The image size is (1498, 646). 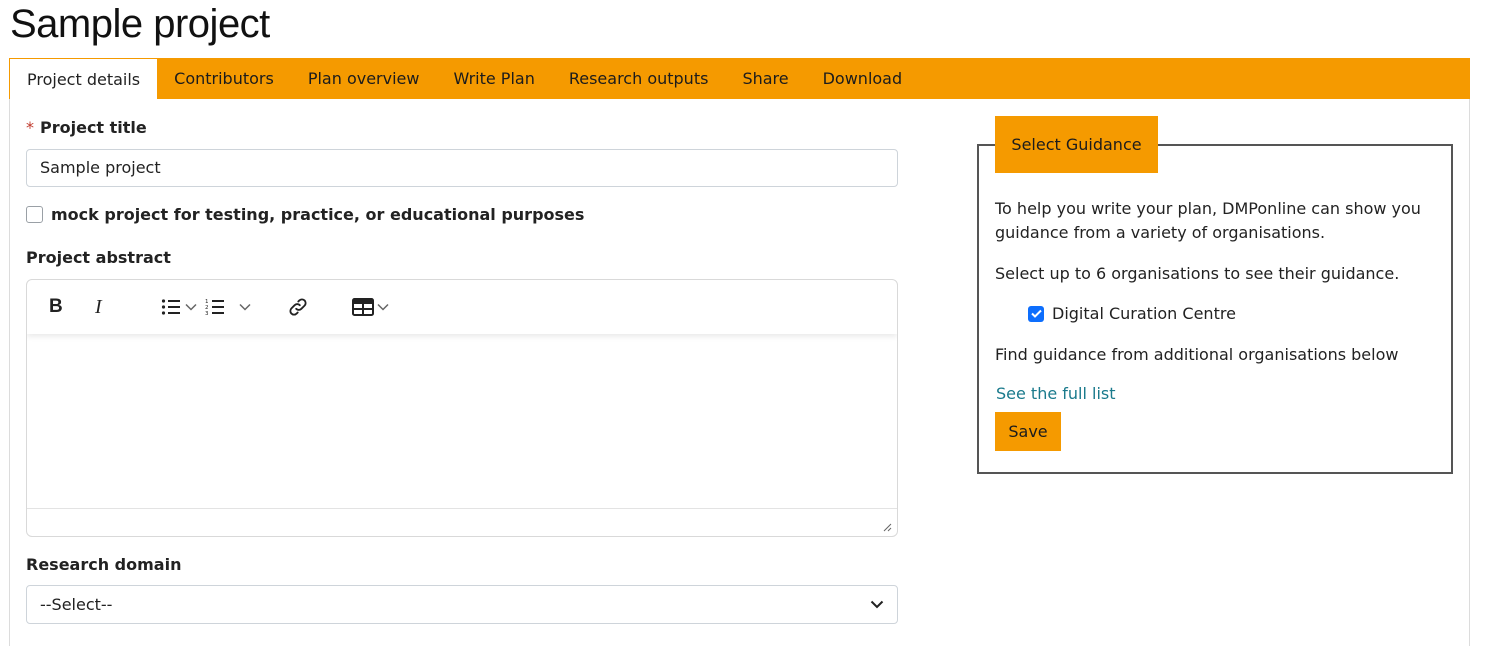 I want to click on bullet-list-icon, so click(x=170, y=307).